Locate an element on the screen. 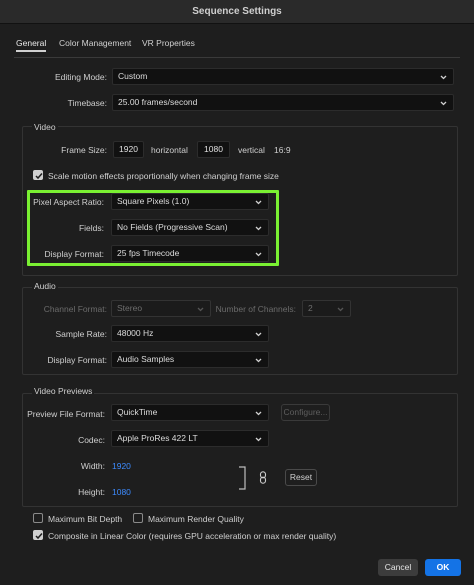 The image size is (474, 585). num-channels-select: 2 is located at coordinates (326, 308).